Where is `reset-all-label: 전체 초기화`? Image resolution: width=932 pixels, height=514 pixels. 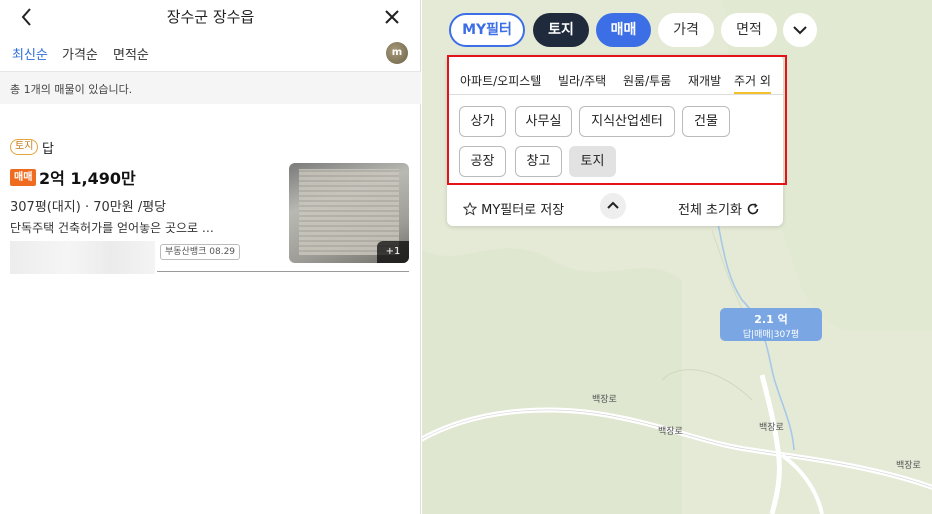 reset-all-label: 전체 초기화 is located at coordinates (710, 210).